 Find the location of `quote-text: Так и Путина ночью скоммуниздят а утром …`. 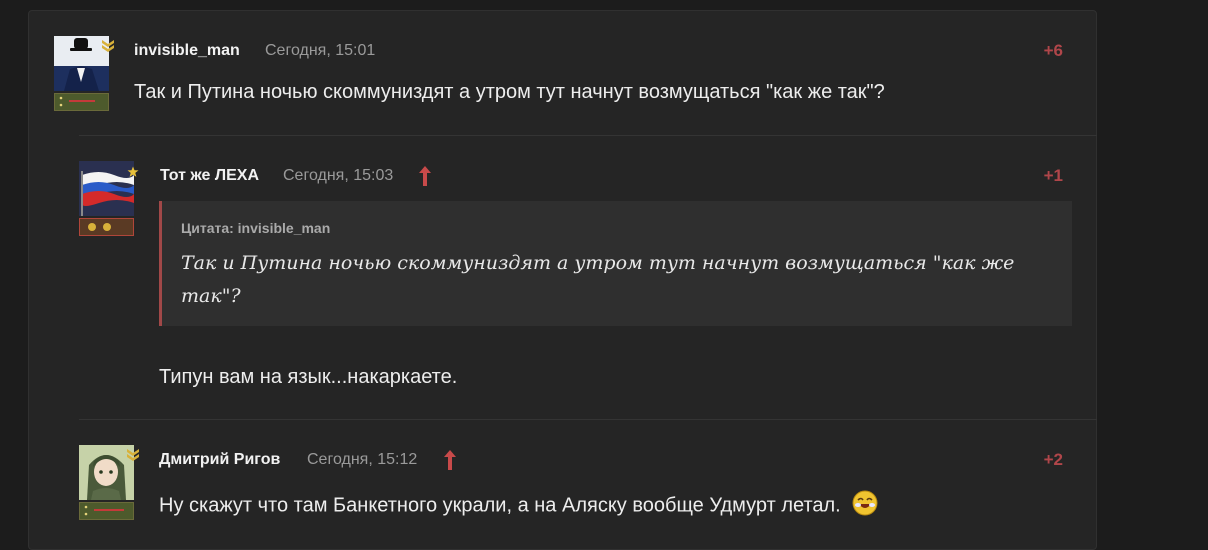

quote-text: Так и Путина ночью скоммуниздят а утром … is located at coordinates (598, 279).